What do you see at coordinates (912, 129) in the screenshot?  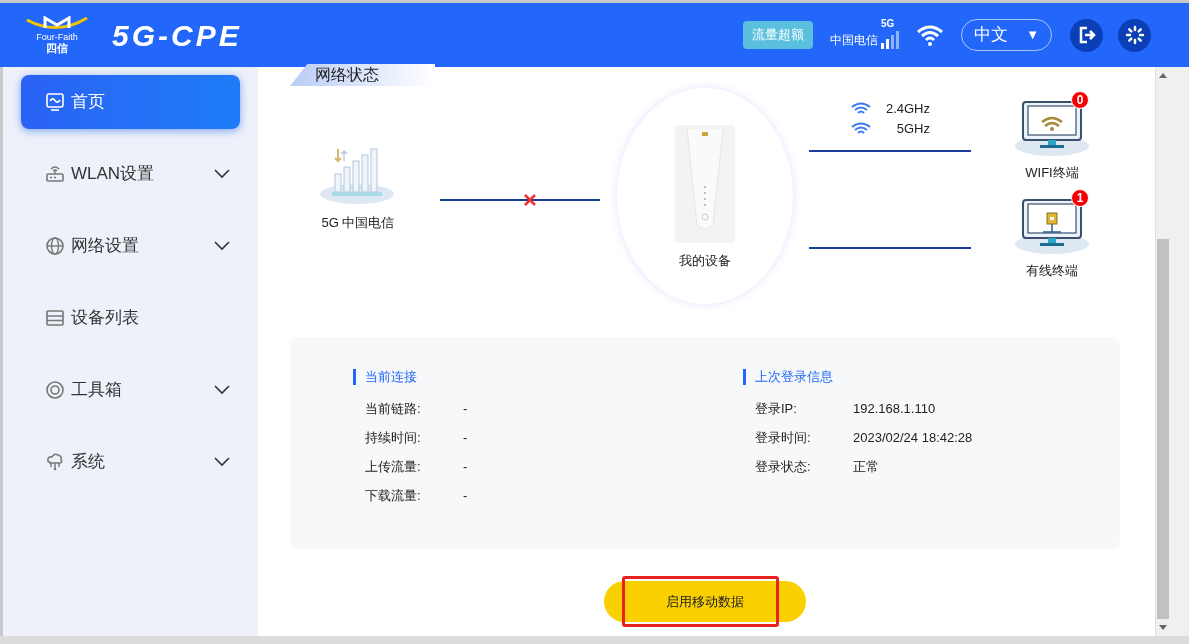 I see `band-label: 5GHz` at bounding box center [912, 129].